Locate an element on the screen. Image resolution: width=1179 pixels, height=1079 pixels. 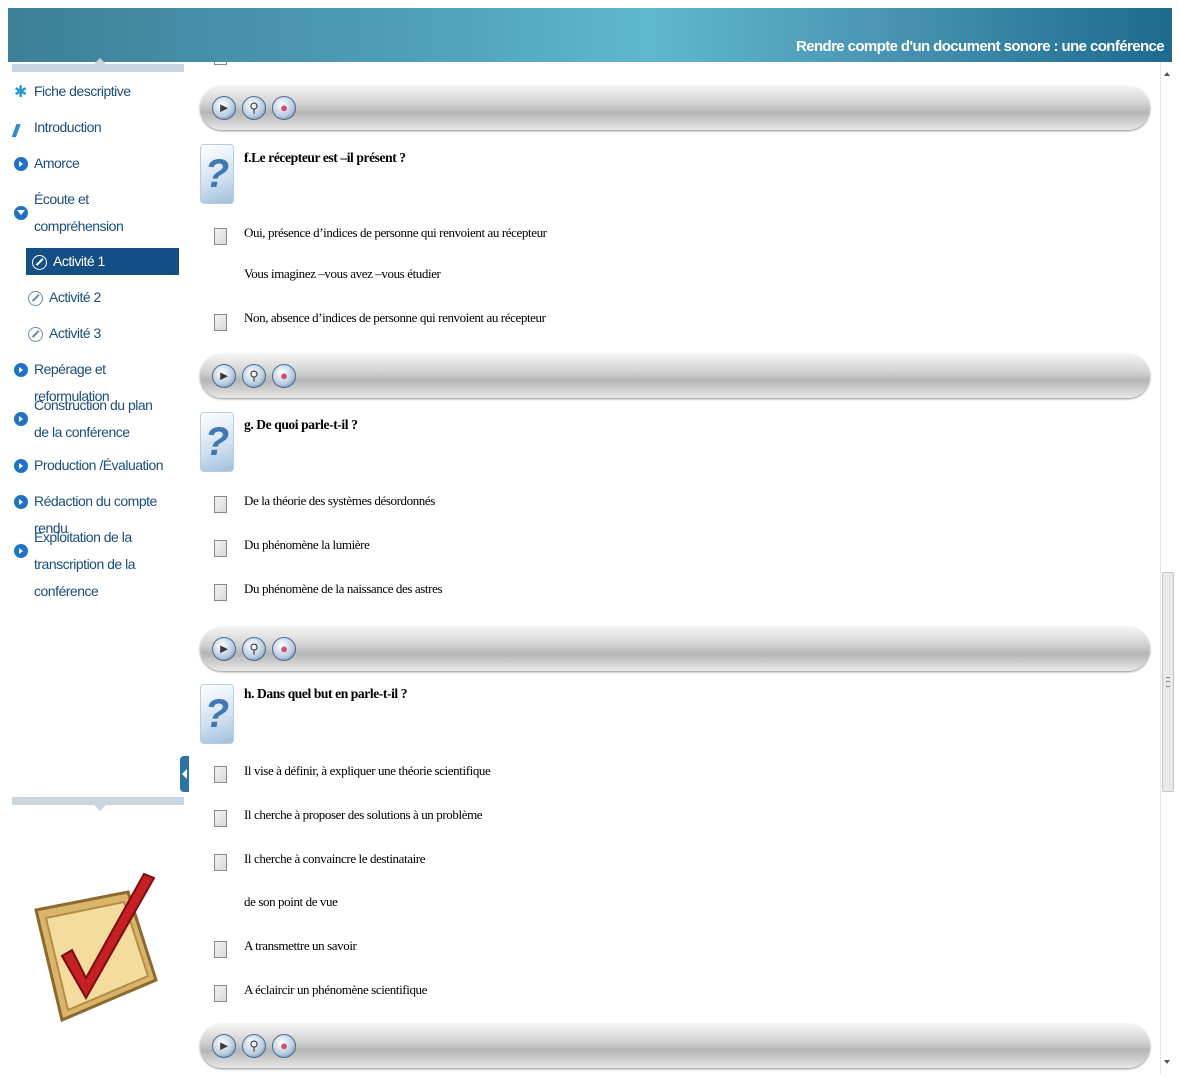
content-scrollbar is located at coordinates (1167, 568).